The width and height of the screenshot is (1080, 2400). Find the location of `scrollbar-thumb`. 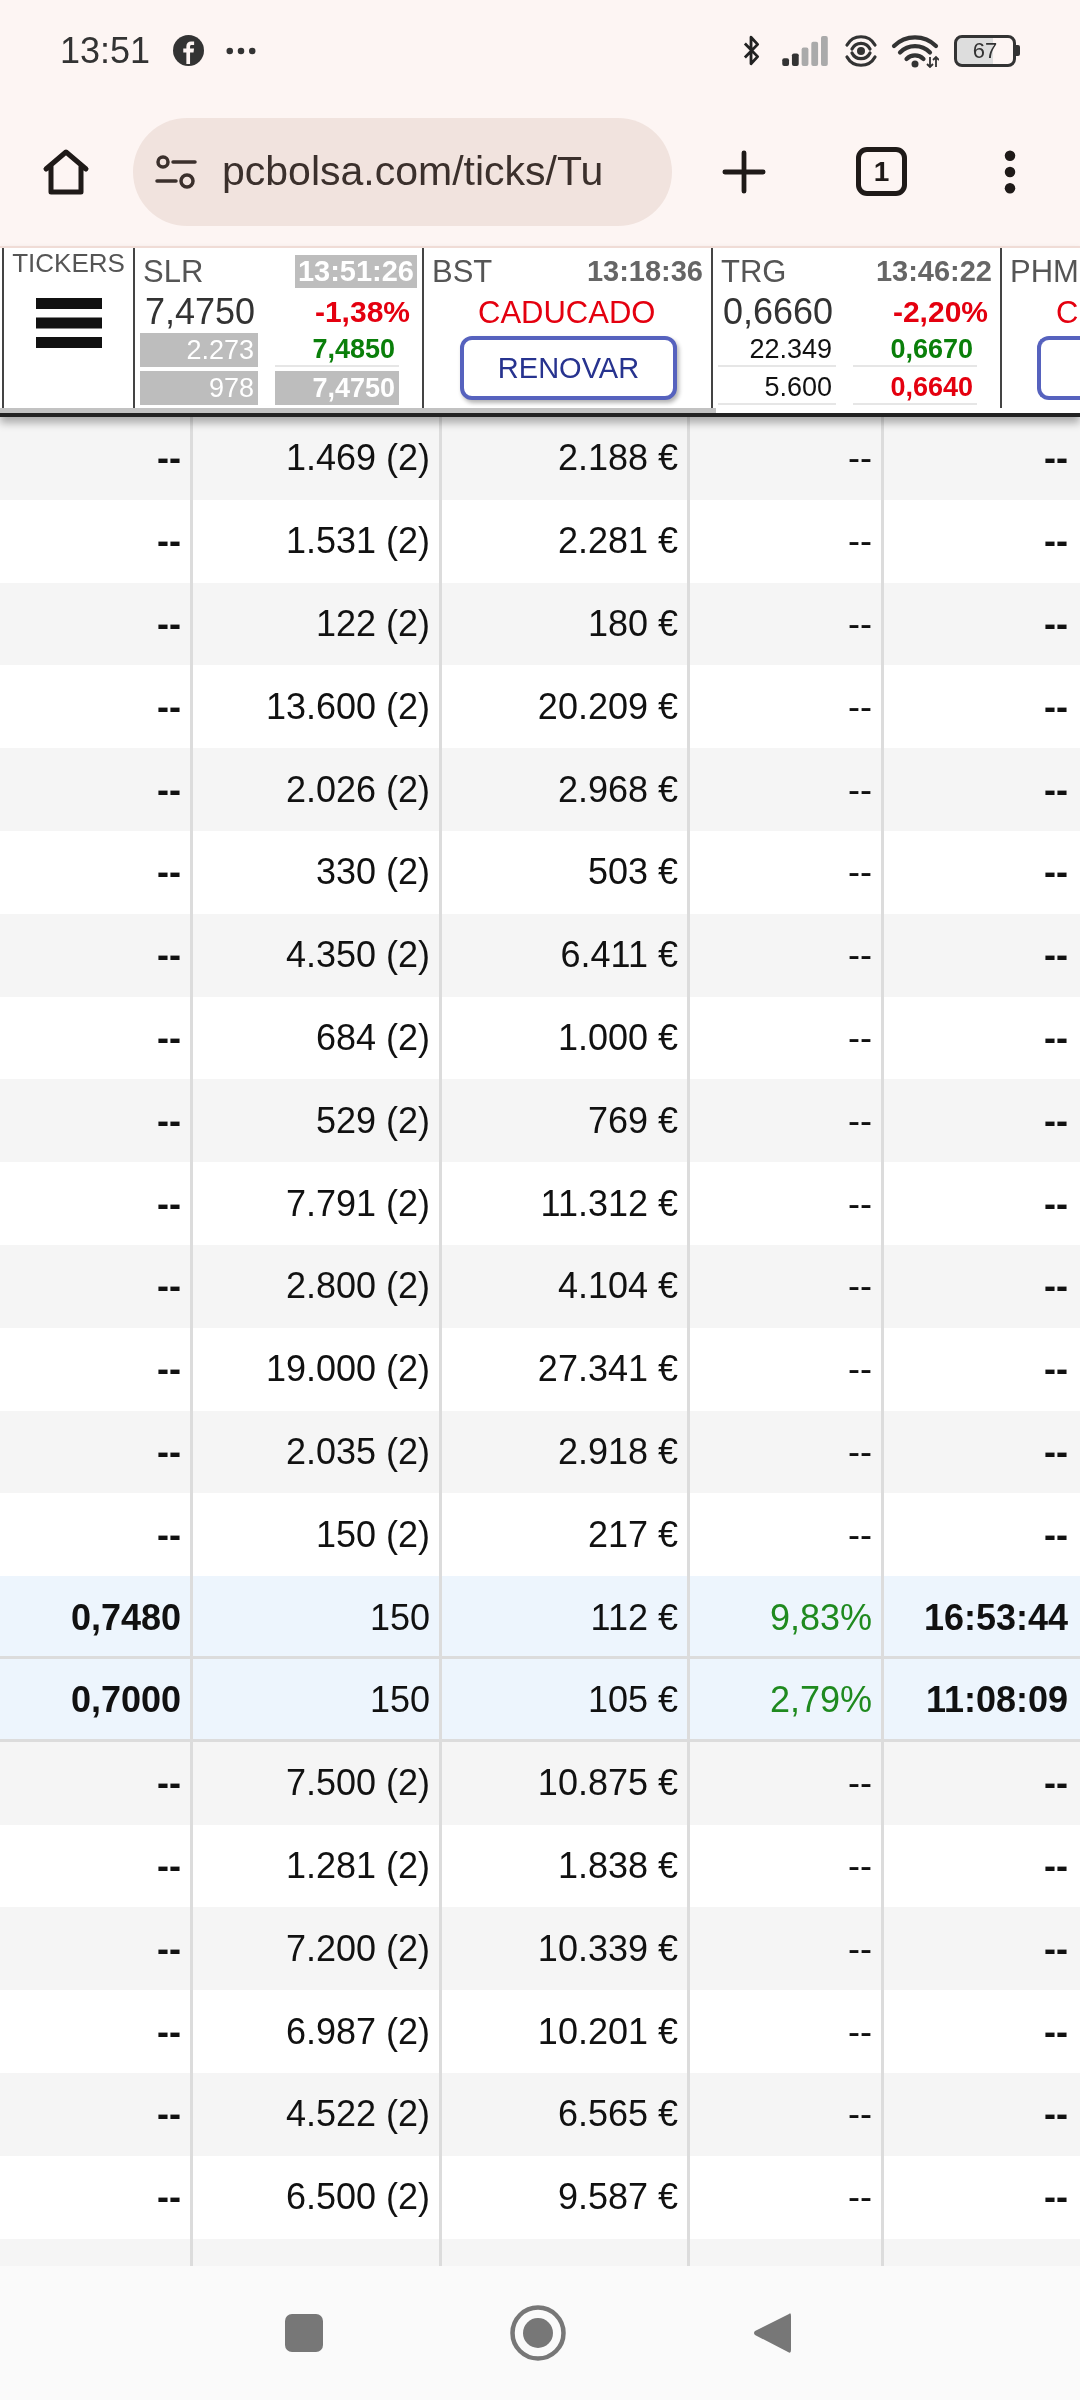

scrollbar-thumb is located at coordinates (358, 410).